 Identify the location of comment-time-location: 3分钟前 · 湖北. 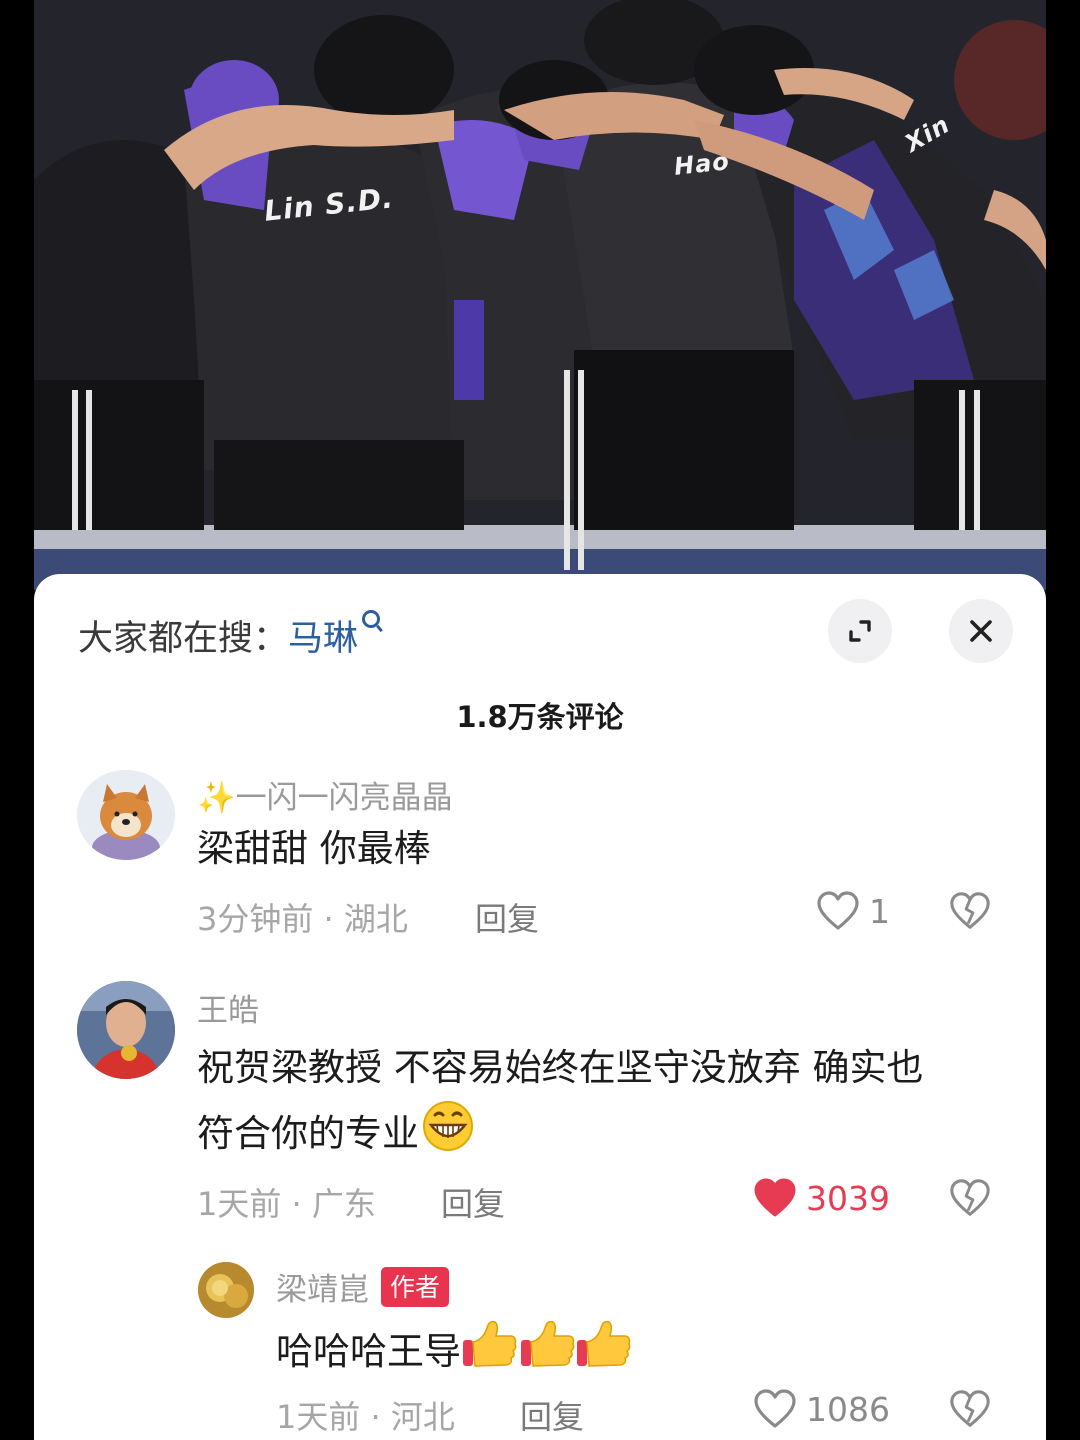
(302, 919).